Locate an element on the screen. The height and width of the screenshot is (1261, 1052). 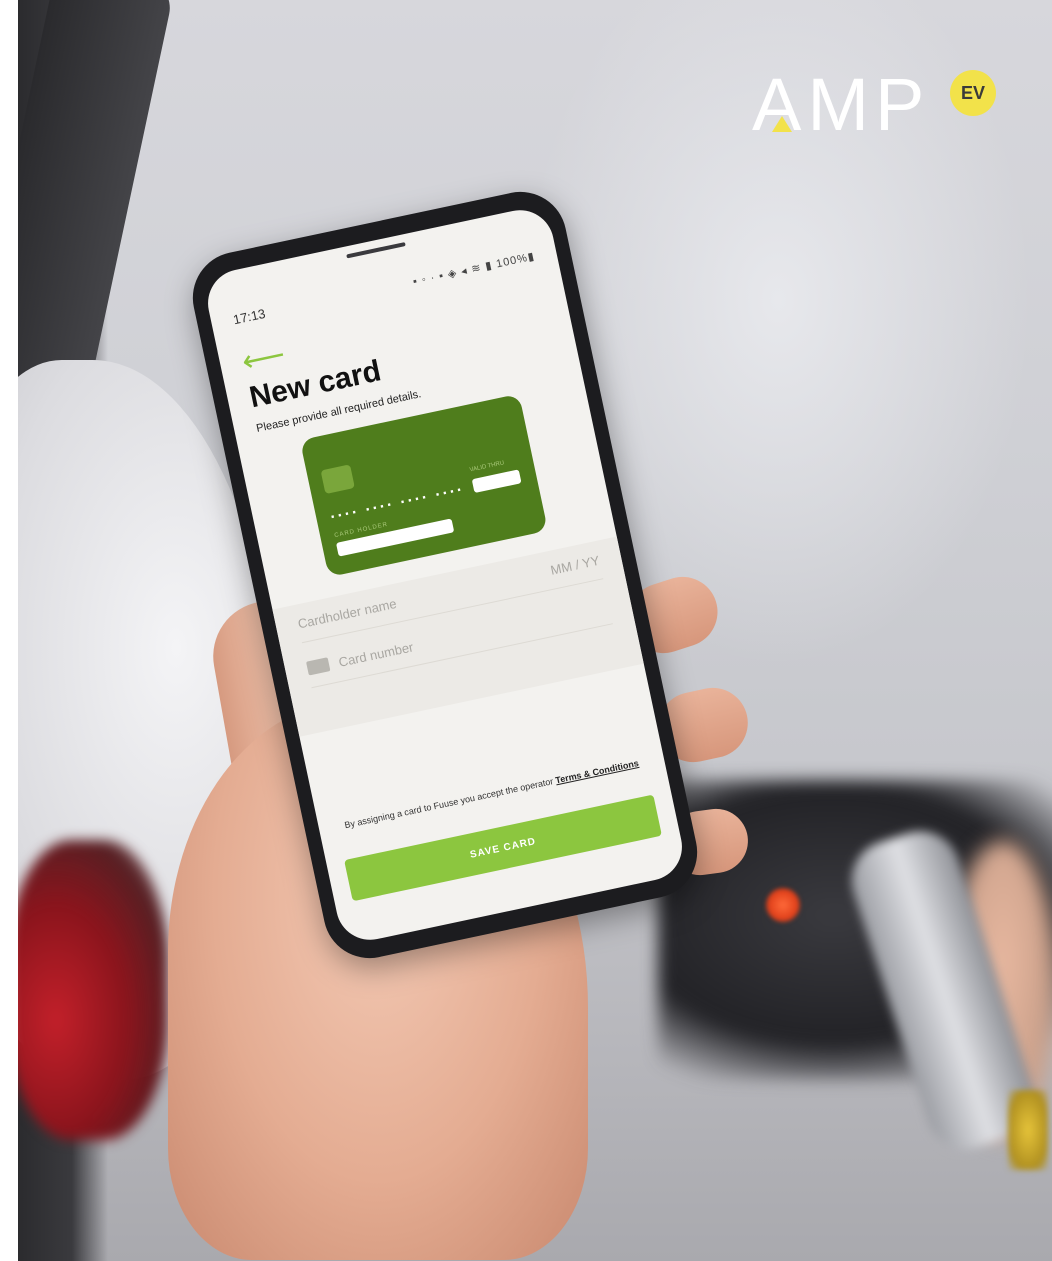
charging-port-light is located at coordinates (783, 905).